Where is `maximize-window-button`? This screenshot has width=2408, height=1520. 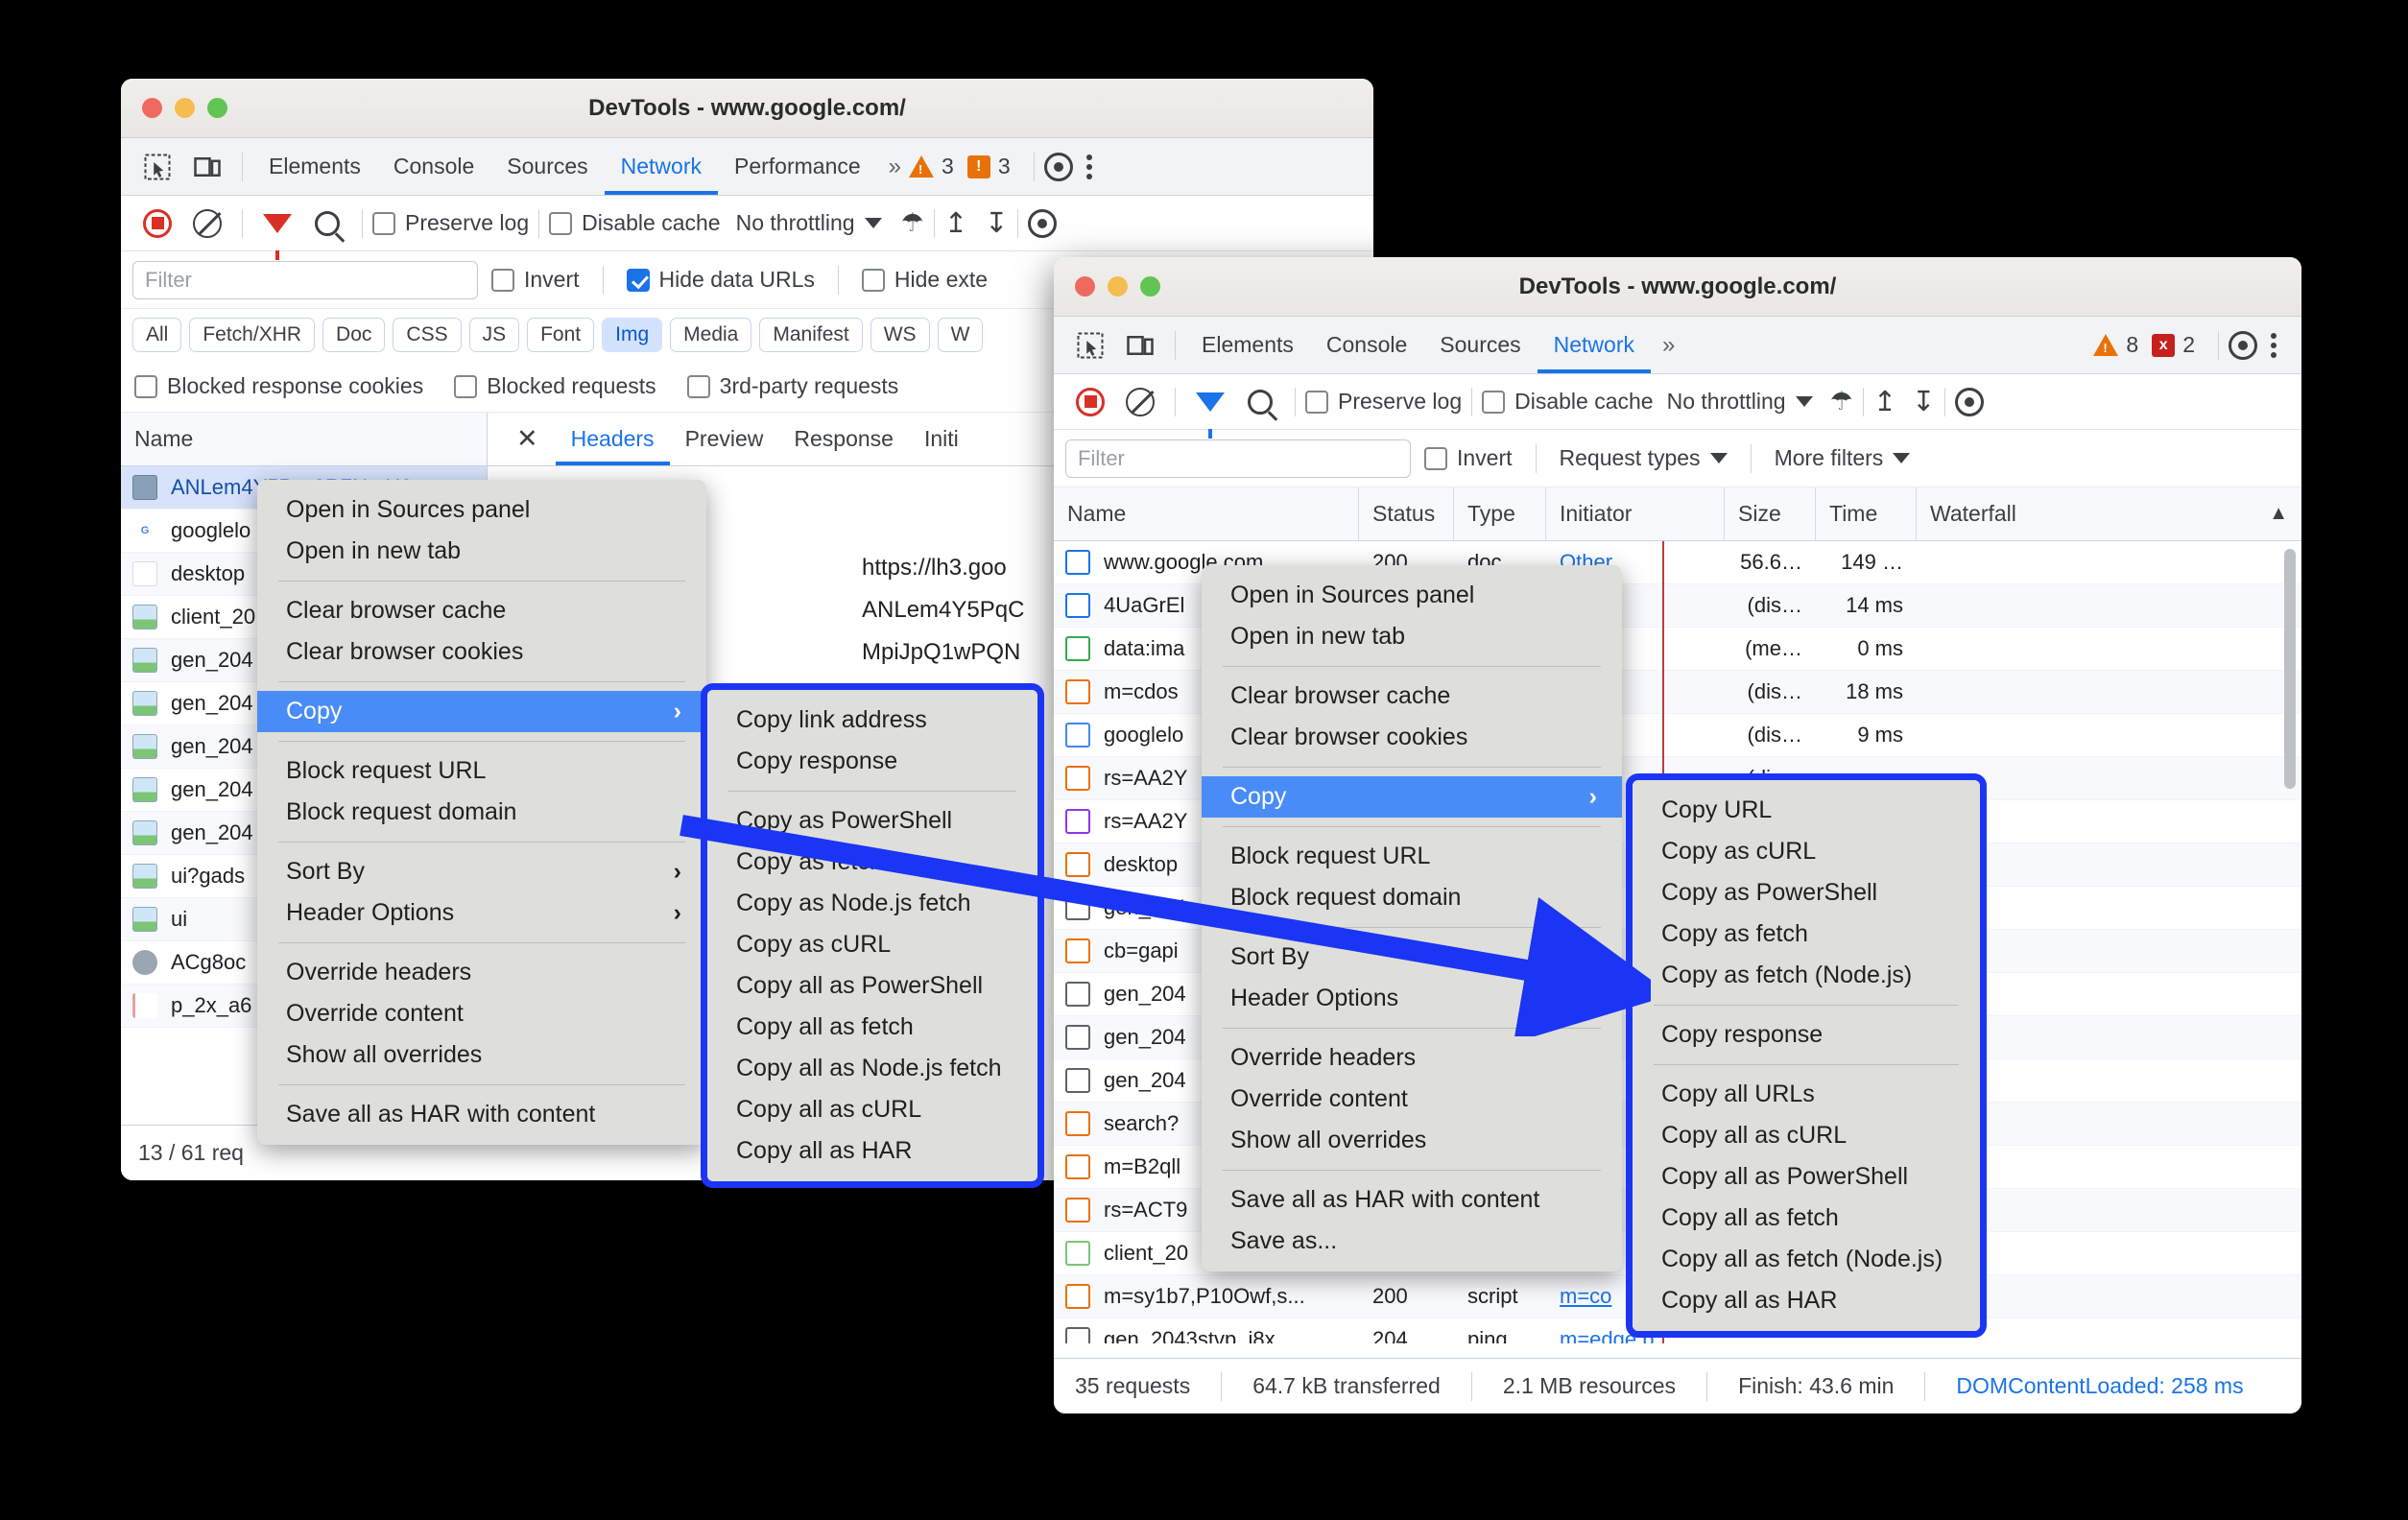
maximize-window-button is located at coordinates (1150, 286).